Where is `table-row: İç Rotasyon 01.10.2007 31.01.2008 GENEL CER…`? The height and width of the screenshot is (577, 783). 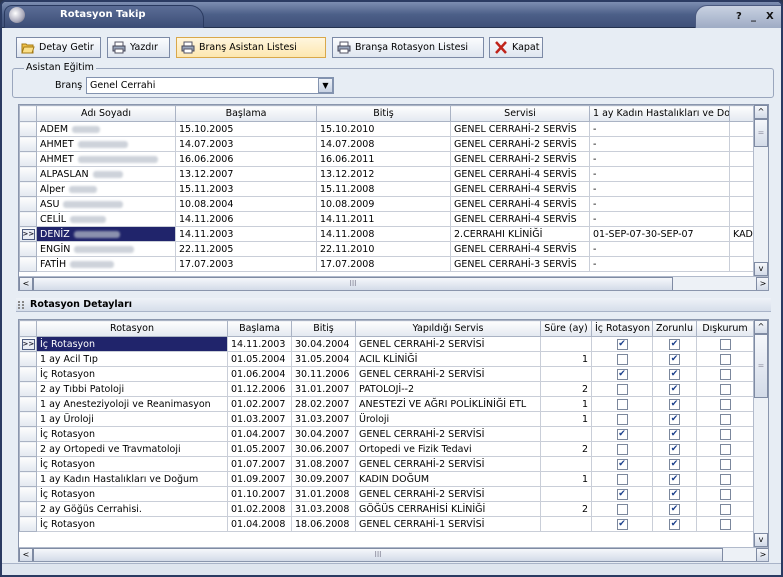 table-row: İç Rotasyon 01.10.2007 31.01.2008 GENEL CER… is located at coordinates (386, 494).